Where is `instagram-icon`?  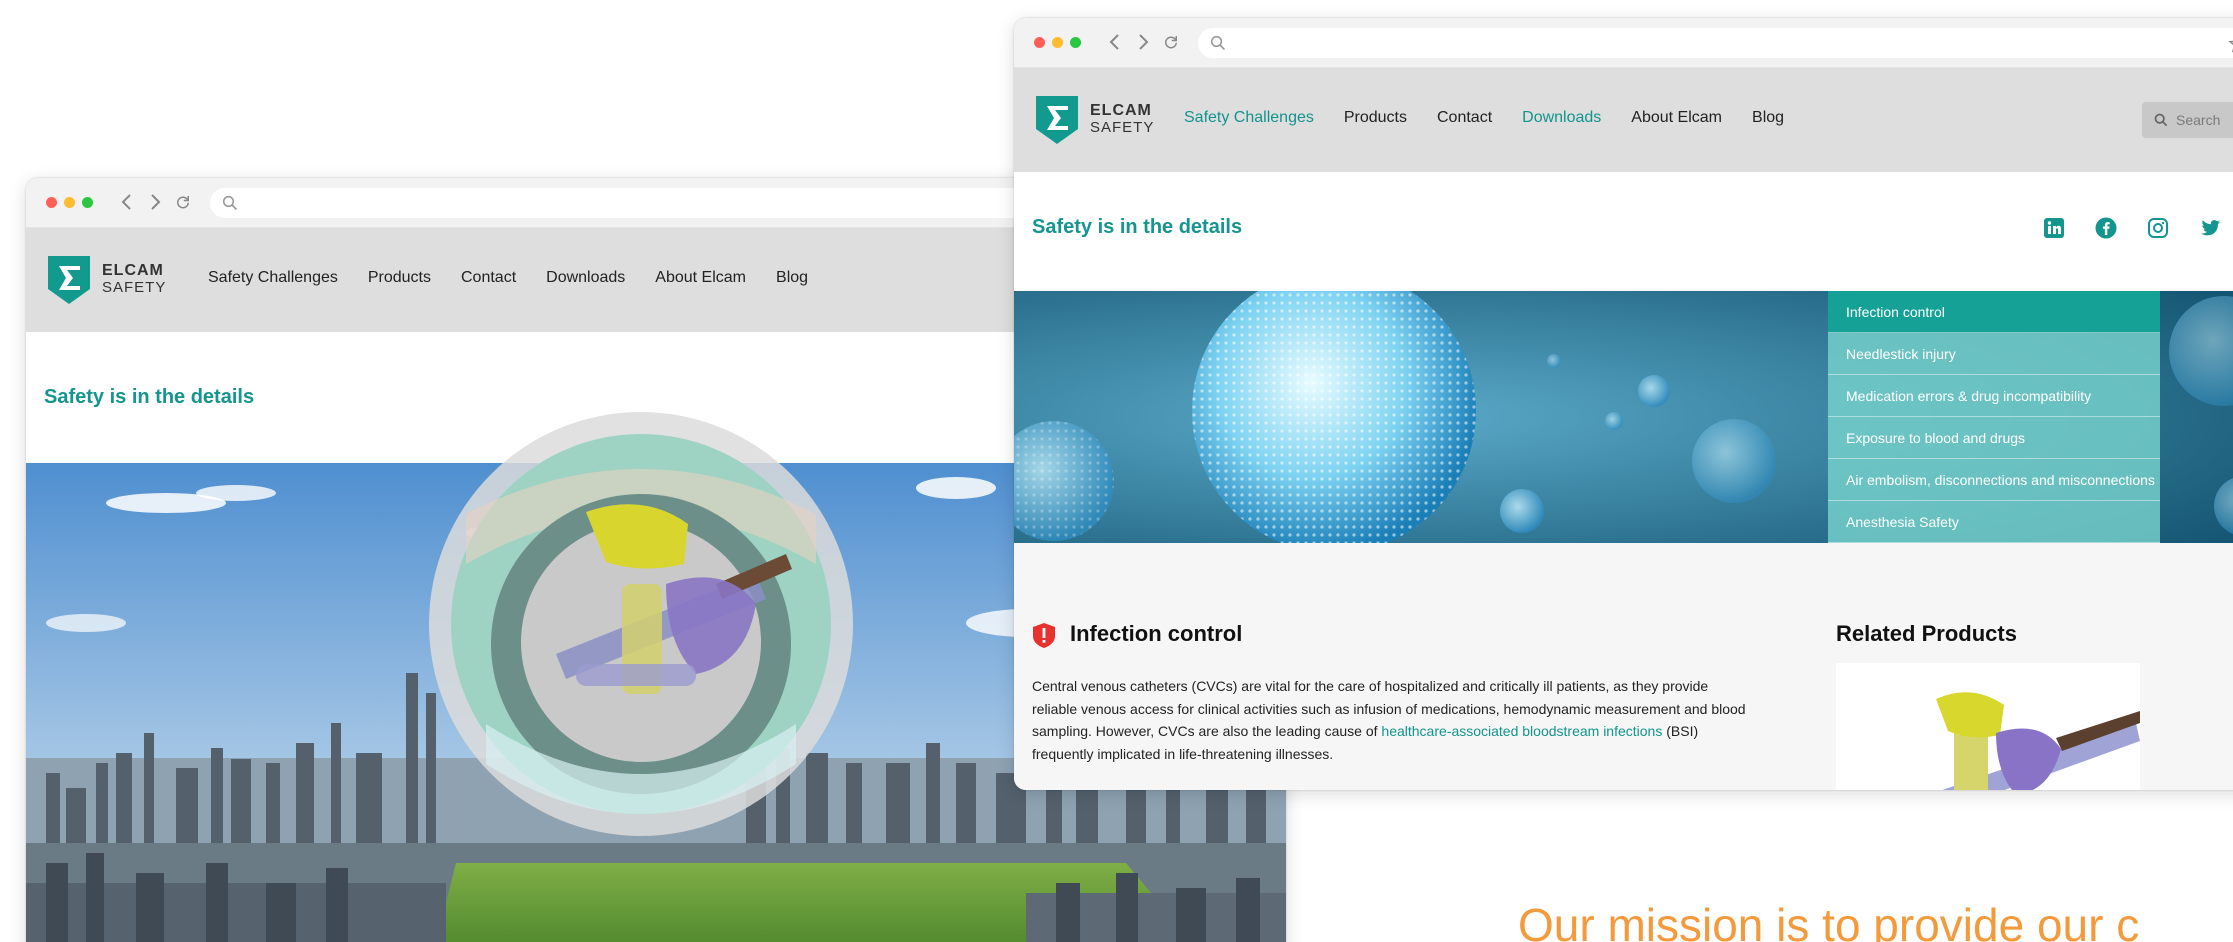
instagram-icon is located at coordinates (2158, 228).